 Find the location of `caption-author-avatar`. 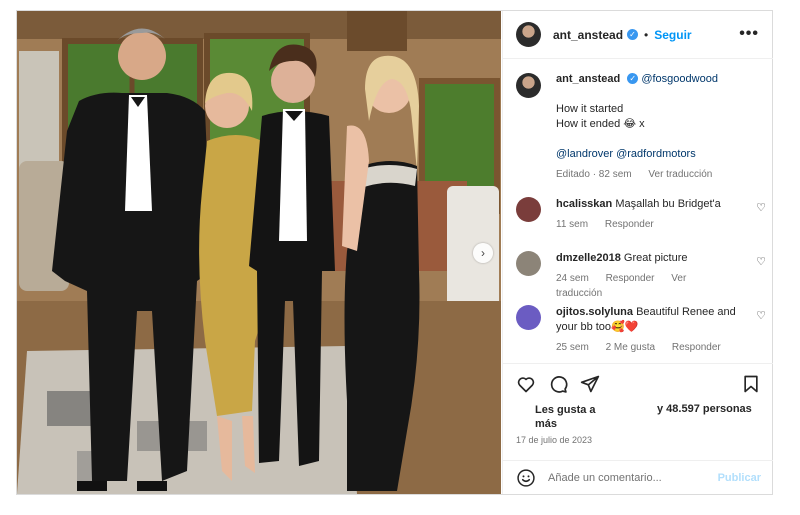

caption-author-avatar is located at coordinates (528, 85).